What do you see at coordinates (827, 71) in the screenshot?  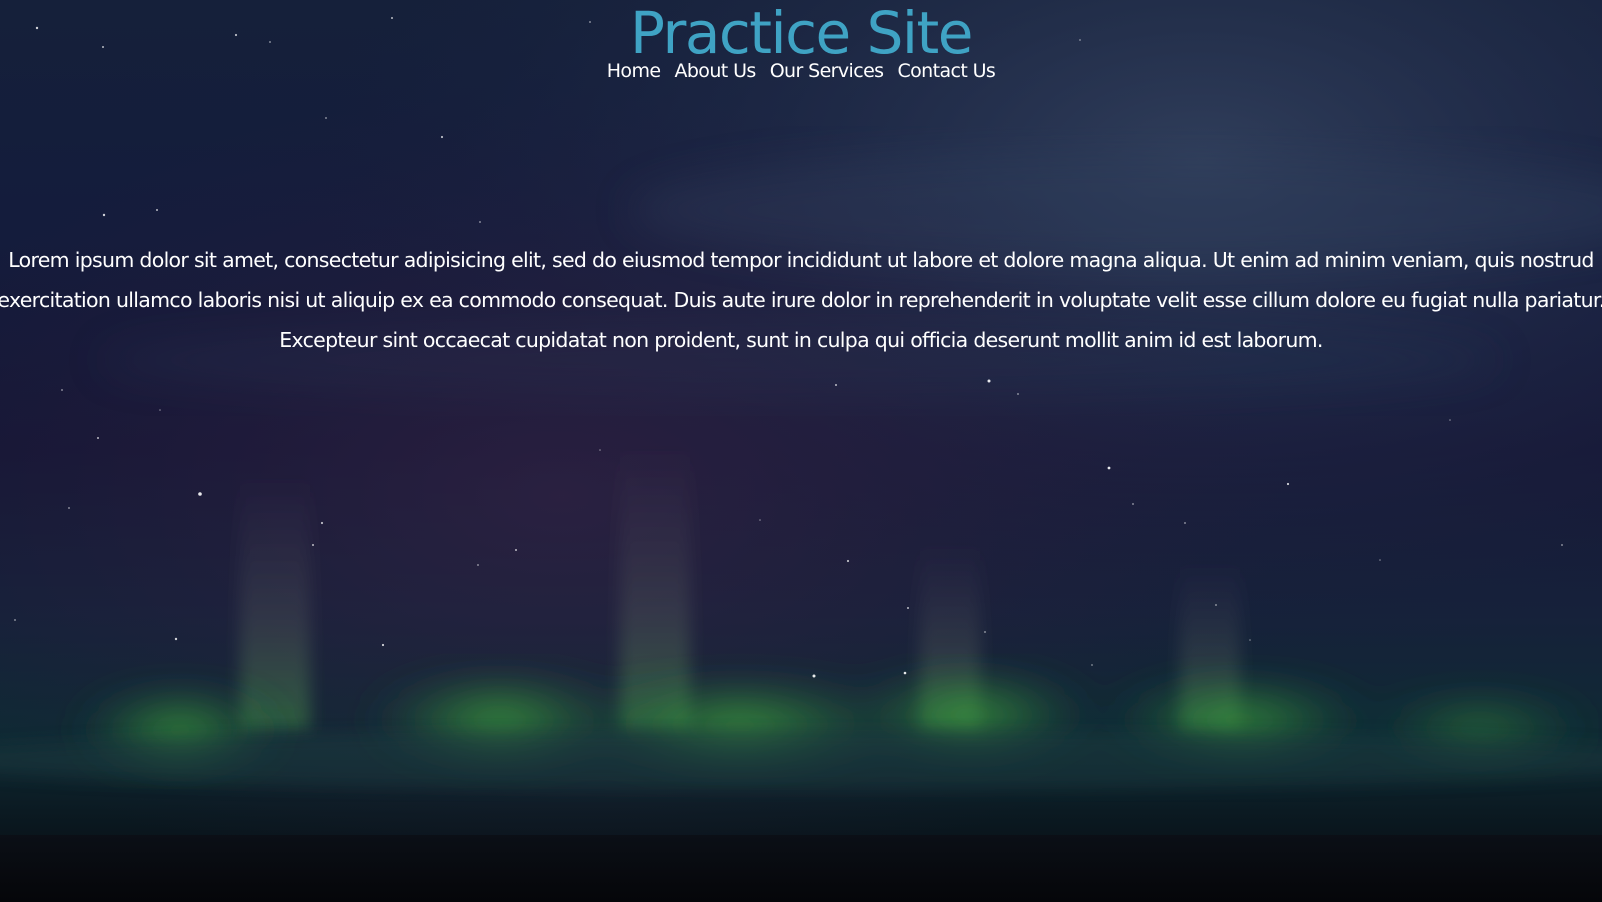 I see `nav-link-our-services: Our Services` at bounding box center [827, 71].